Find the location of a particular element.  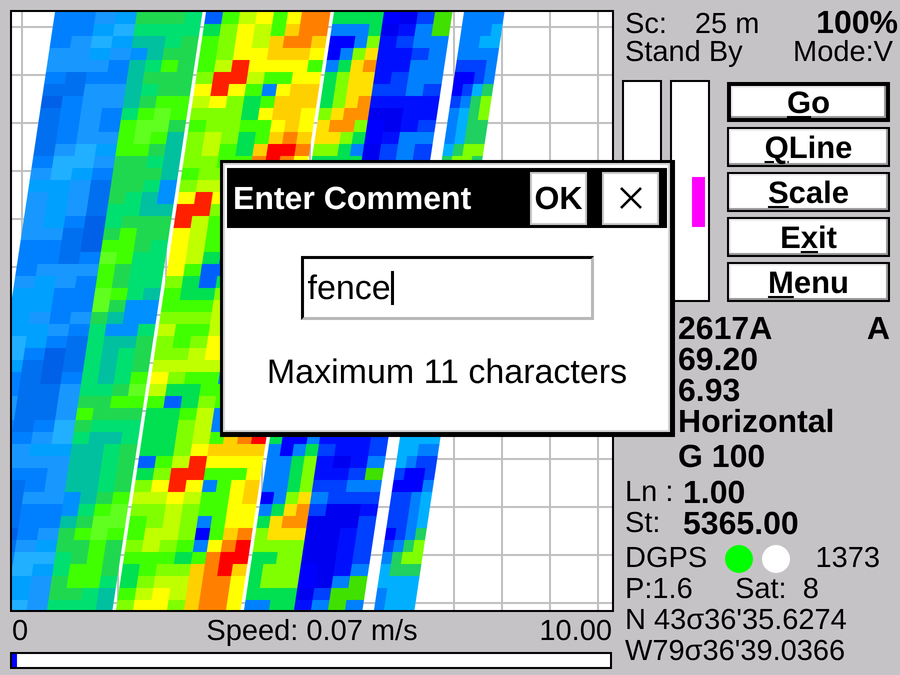

gps-number: 1373 is located at coordinates (847, 558).